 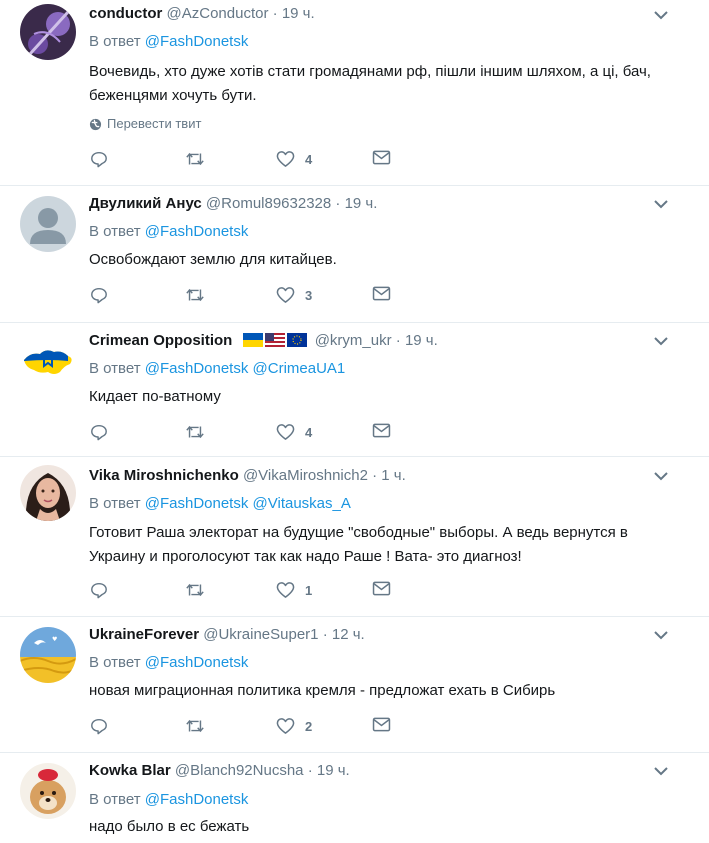 I want to click on tweet-header: Crimean Opposition @krym_ukr · 19 ч., so click(x=263, y=340).